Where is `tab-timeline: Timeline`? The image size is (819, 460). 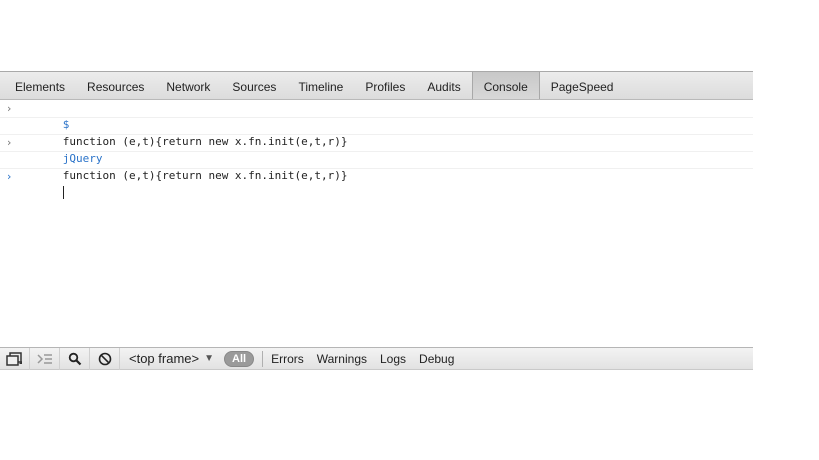
tab-timeline: Timeline is located at coordinates (320, 85).